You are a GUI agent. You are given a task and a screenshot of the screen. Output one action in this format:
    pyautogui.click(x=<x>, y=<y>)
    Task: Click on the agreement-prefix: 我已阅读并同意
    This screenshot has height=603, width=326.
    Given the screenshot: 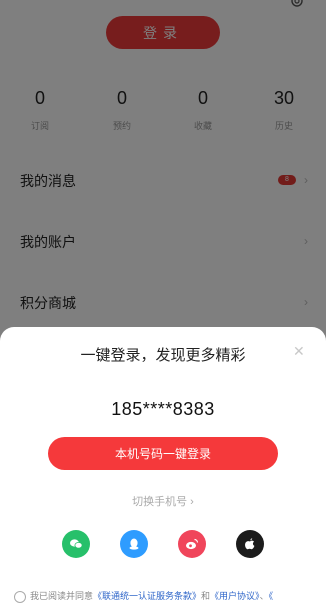 What is the action you would take?
    pyautogui.click(x=62, y=596)
    